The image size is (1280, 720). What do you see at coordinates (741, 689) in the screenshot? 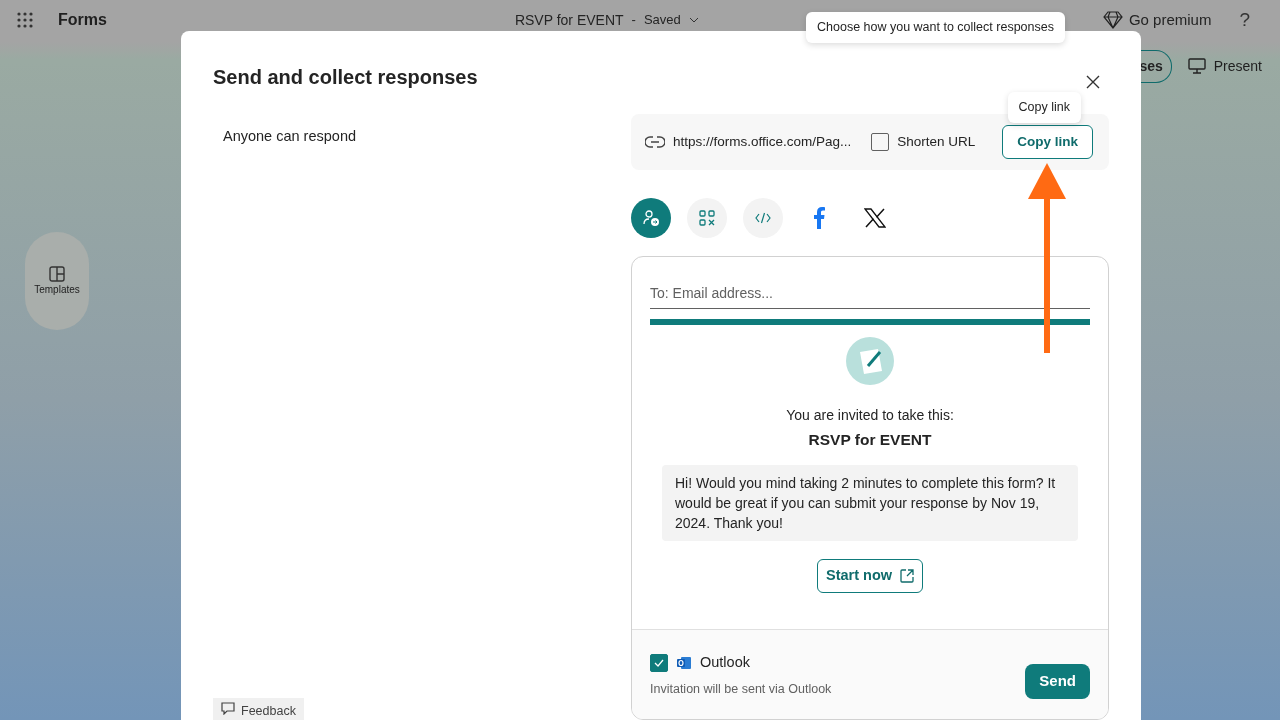
I see `invitation-note: Invitation will be sent via Outlook` at bounding box center [741, 689].